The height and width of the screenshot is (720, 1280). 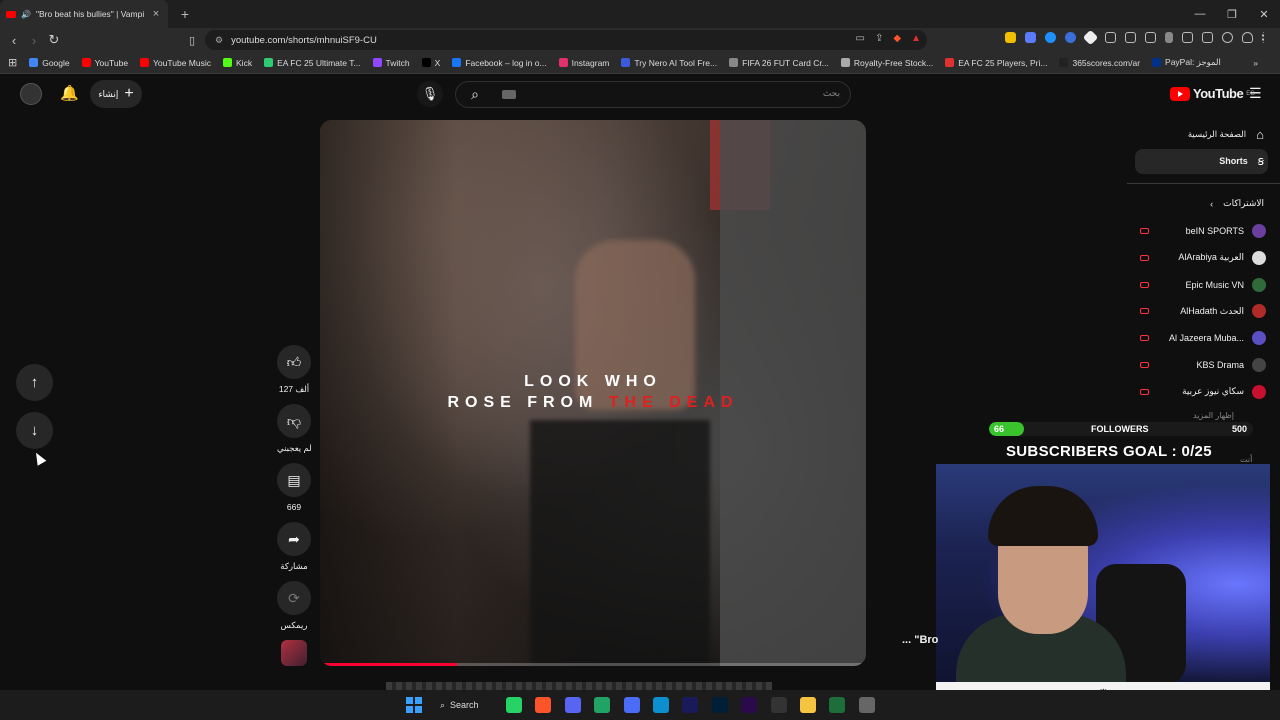 I want to click on photoshop-icon, so click(x=719, y=705).